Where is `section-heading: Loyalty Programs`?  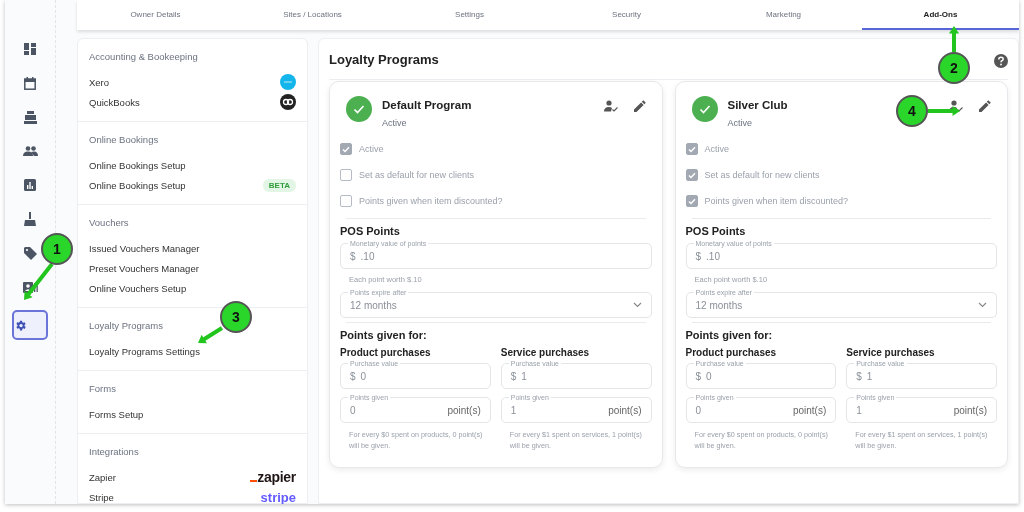
section-heading: Loyalty Programs is located at coordinates (126, 325).